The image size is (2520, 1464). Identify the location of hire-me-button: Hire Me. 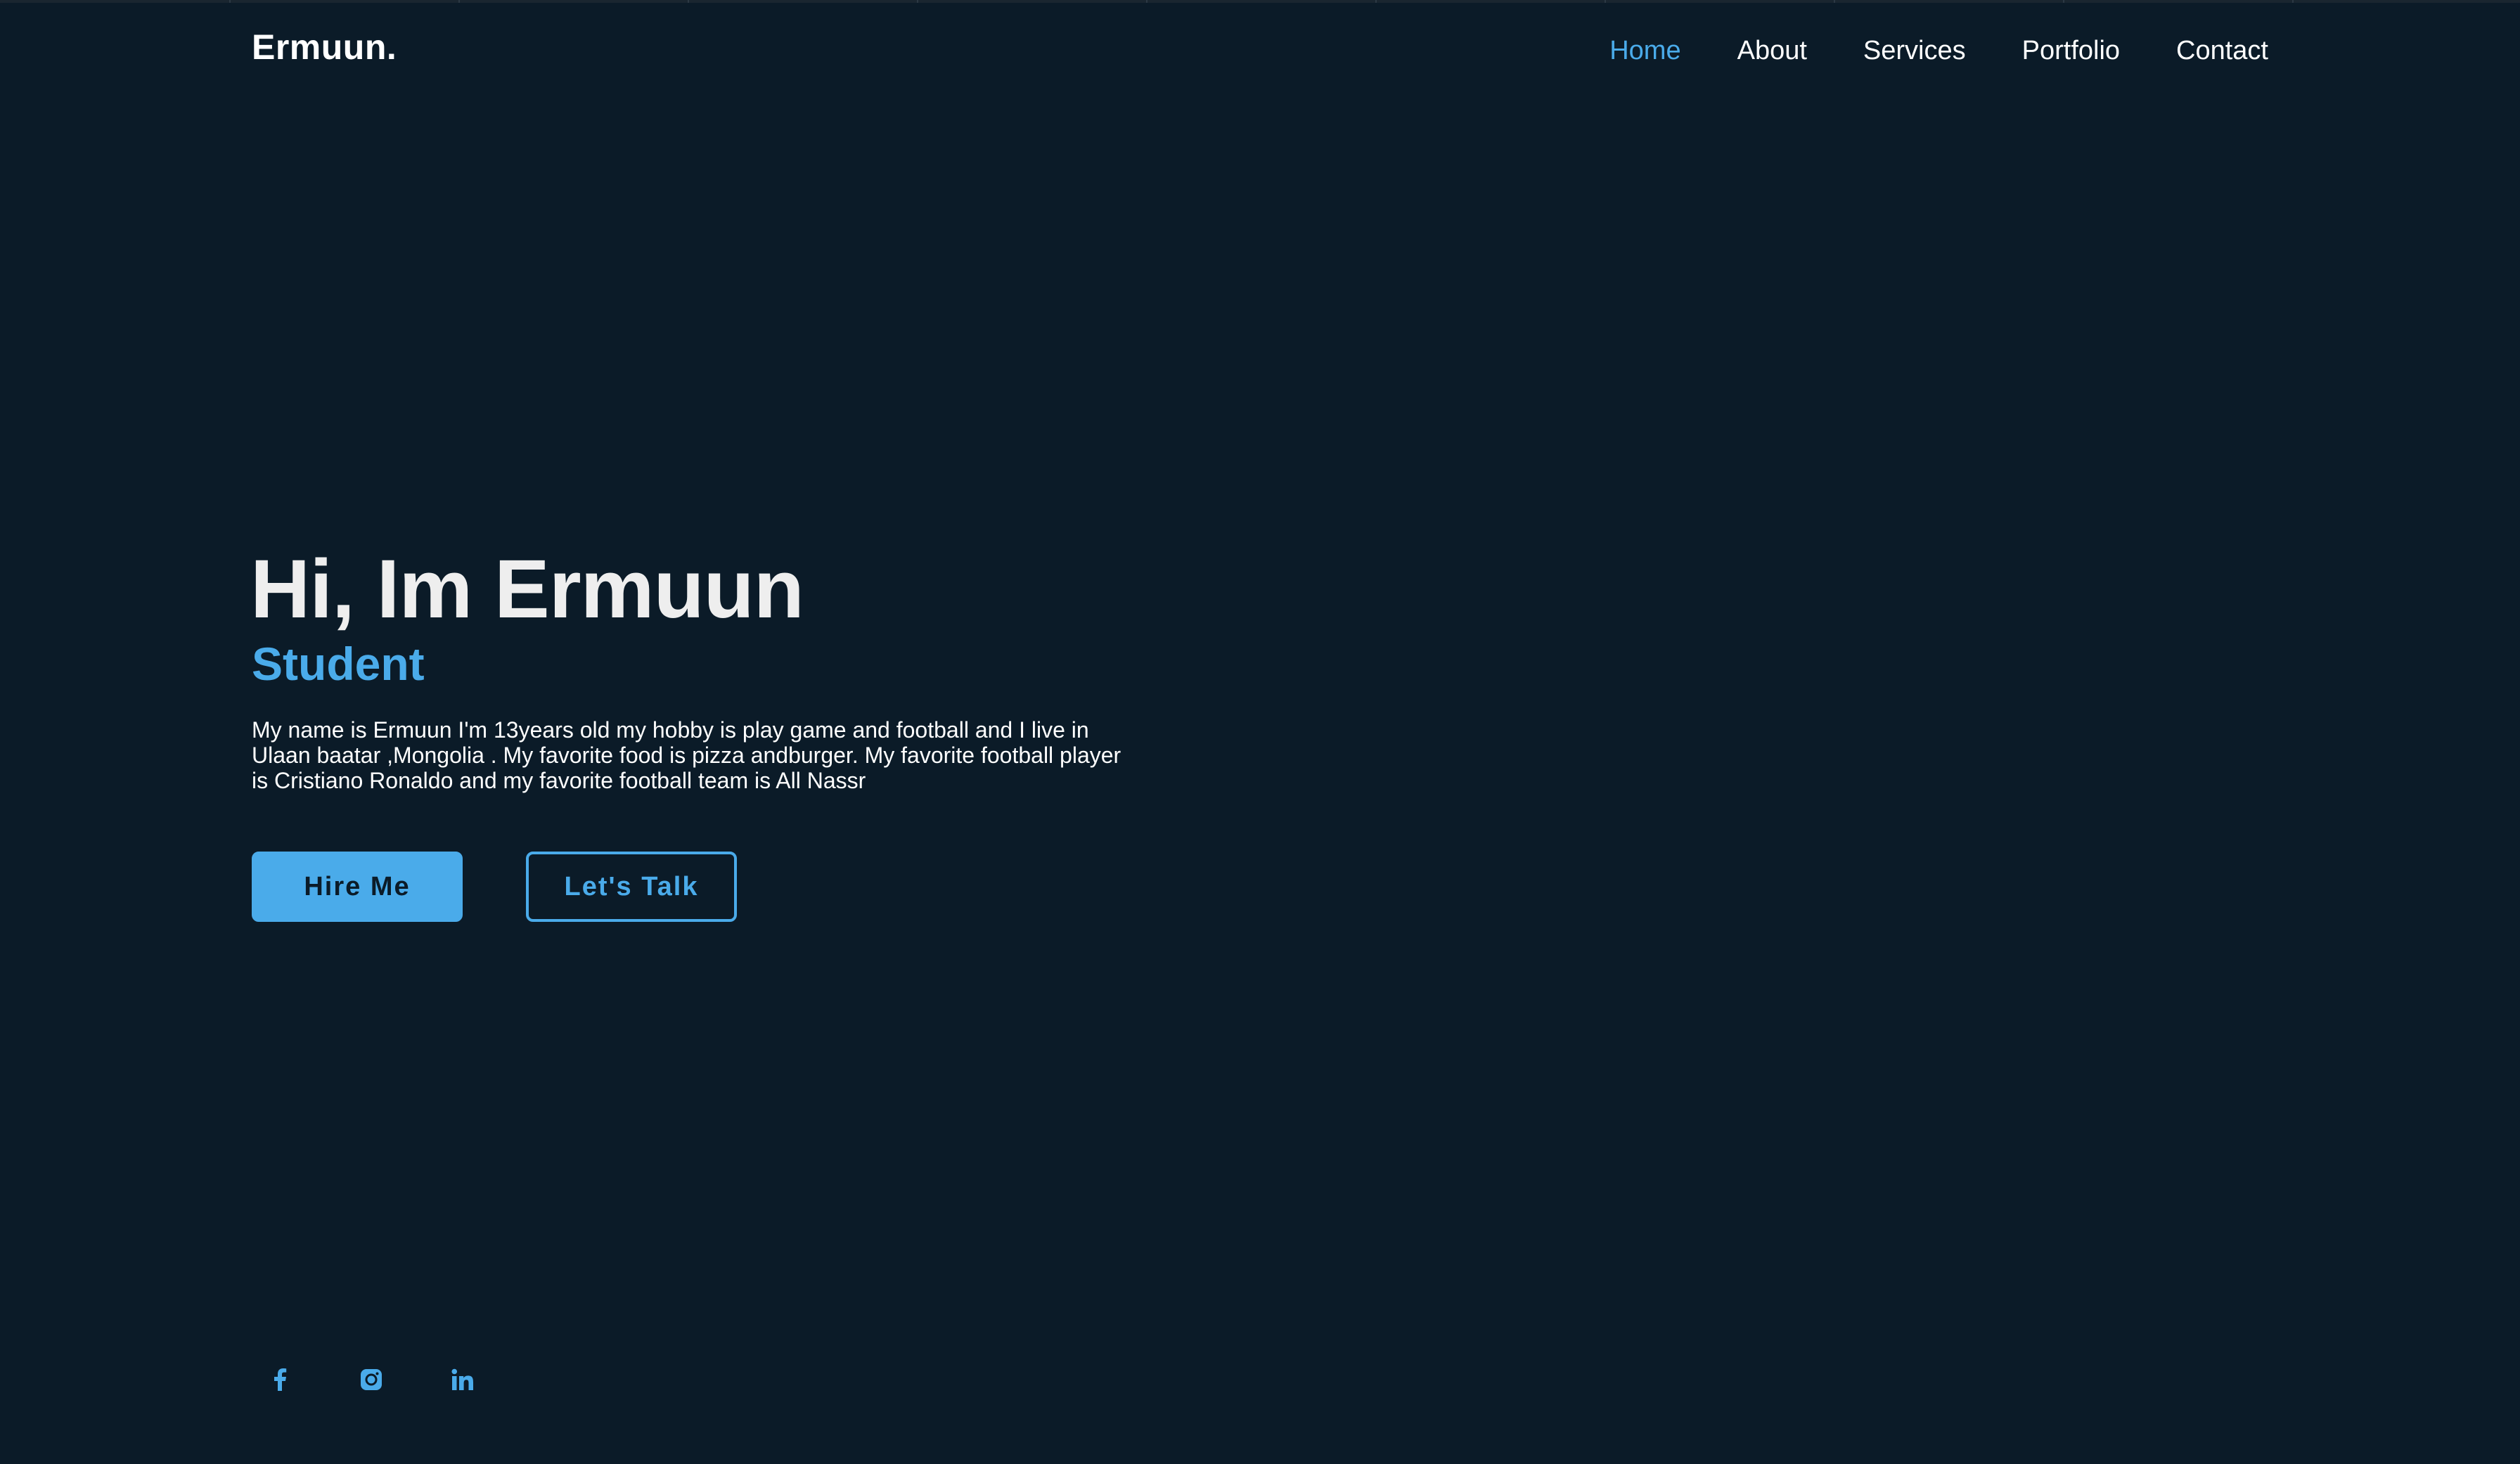
(357, 887).